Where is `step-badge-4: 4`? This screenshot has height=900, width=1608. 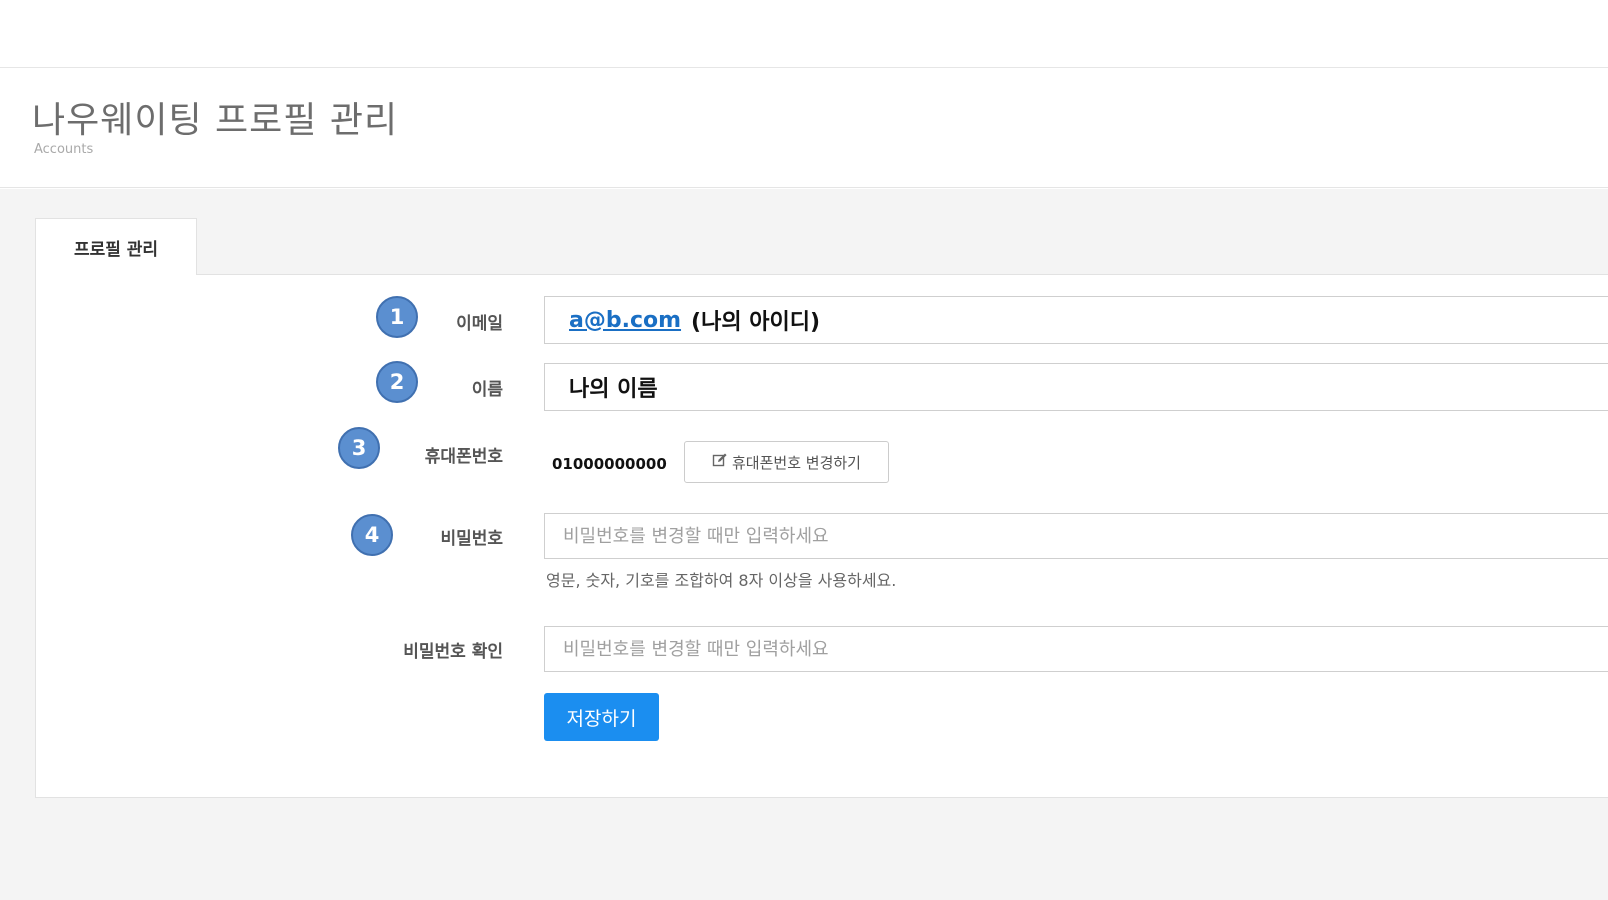
step-badge-4: 4 is located at coordinates (372, 535).